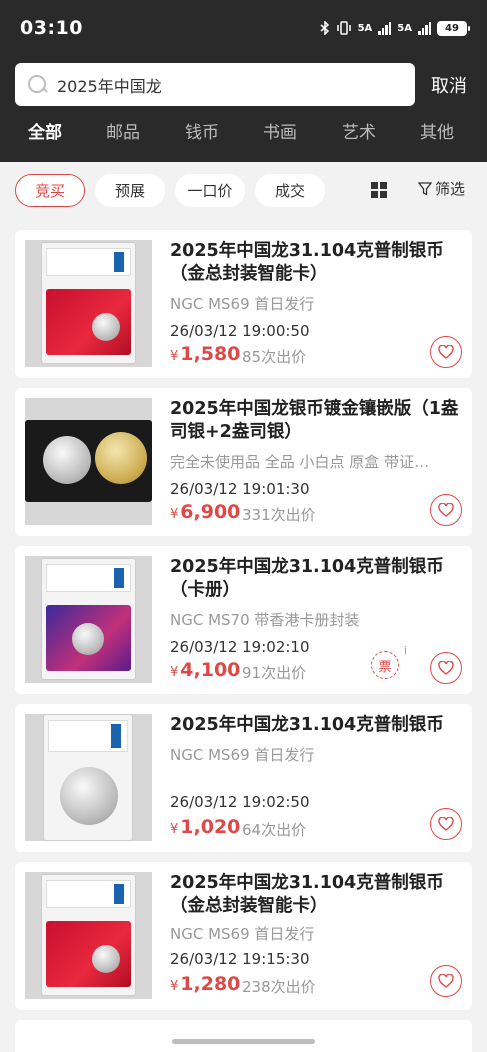 The width and height of the screenshot is (487, 1052). Describe the element at coordinates (123, 130) in the screenshot. I see `tab-stamps: 邮品` at that location.